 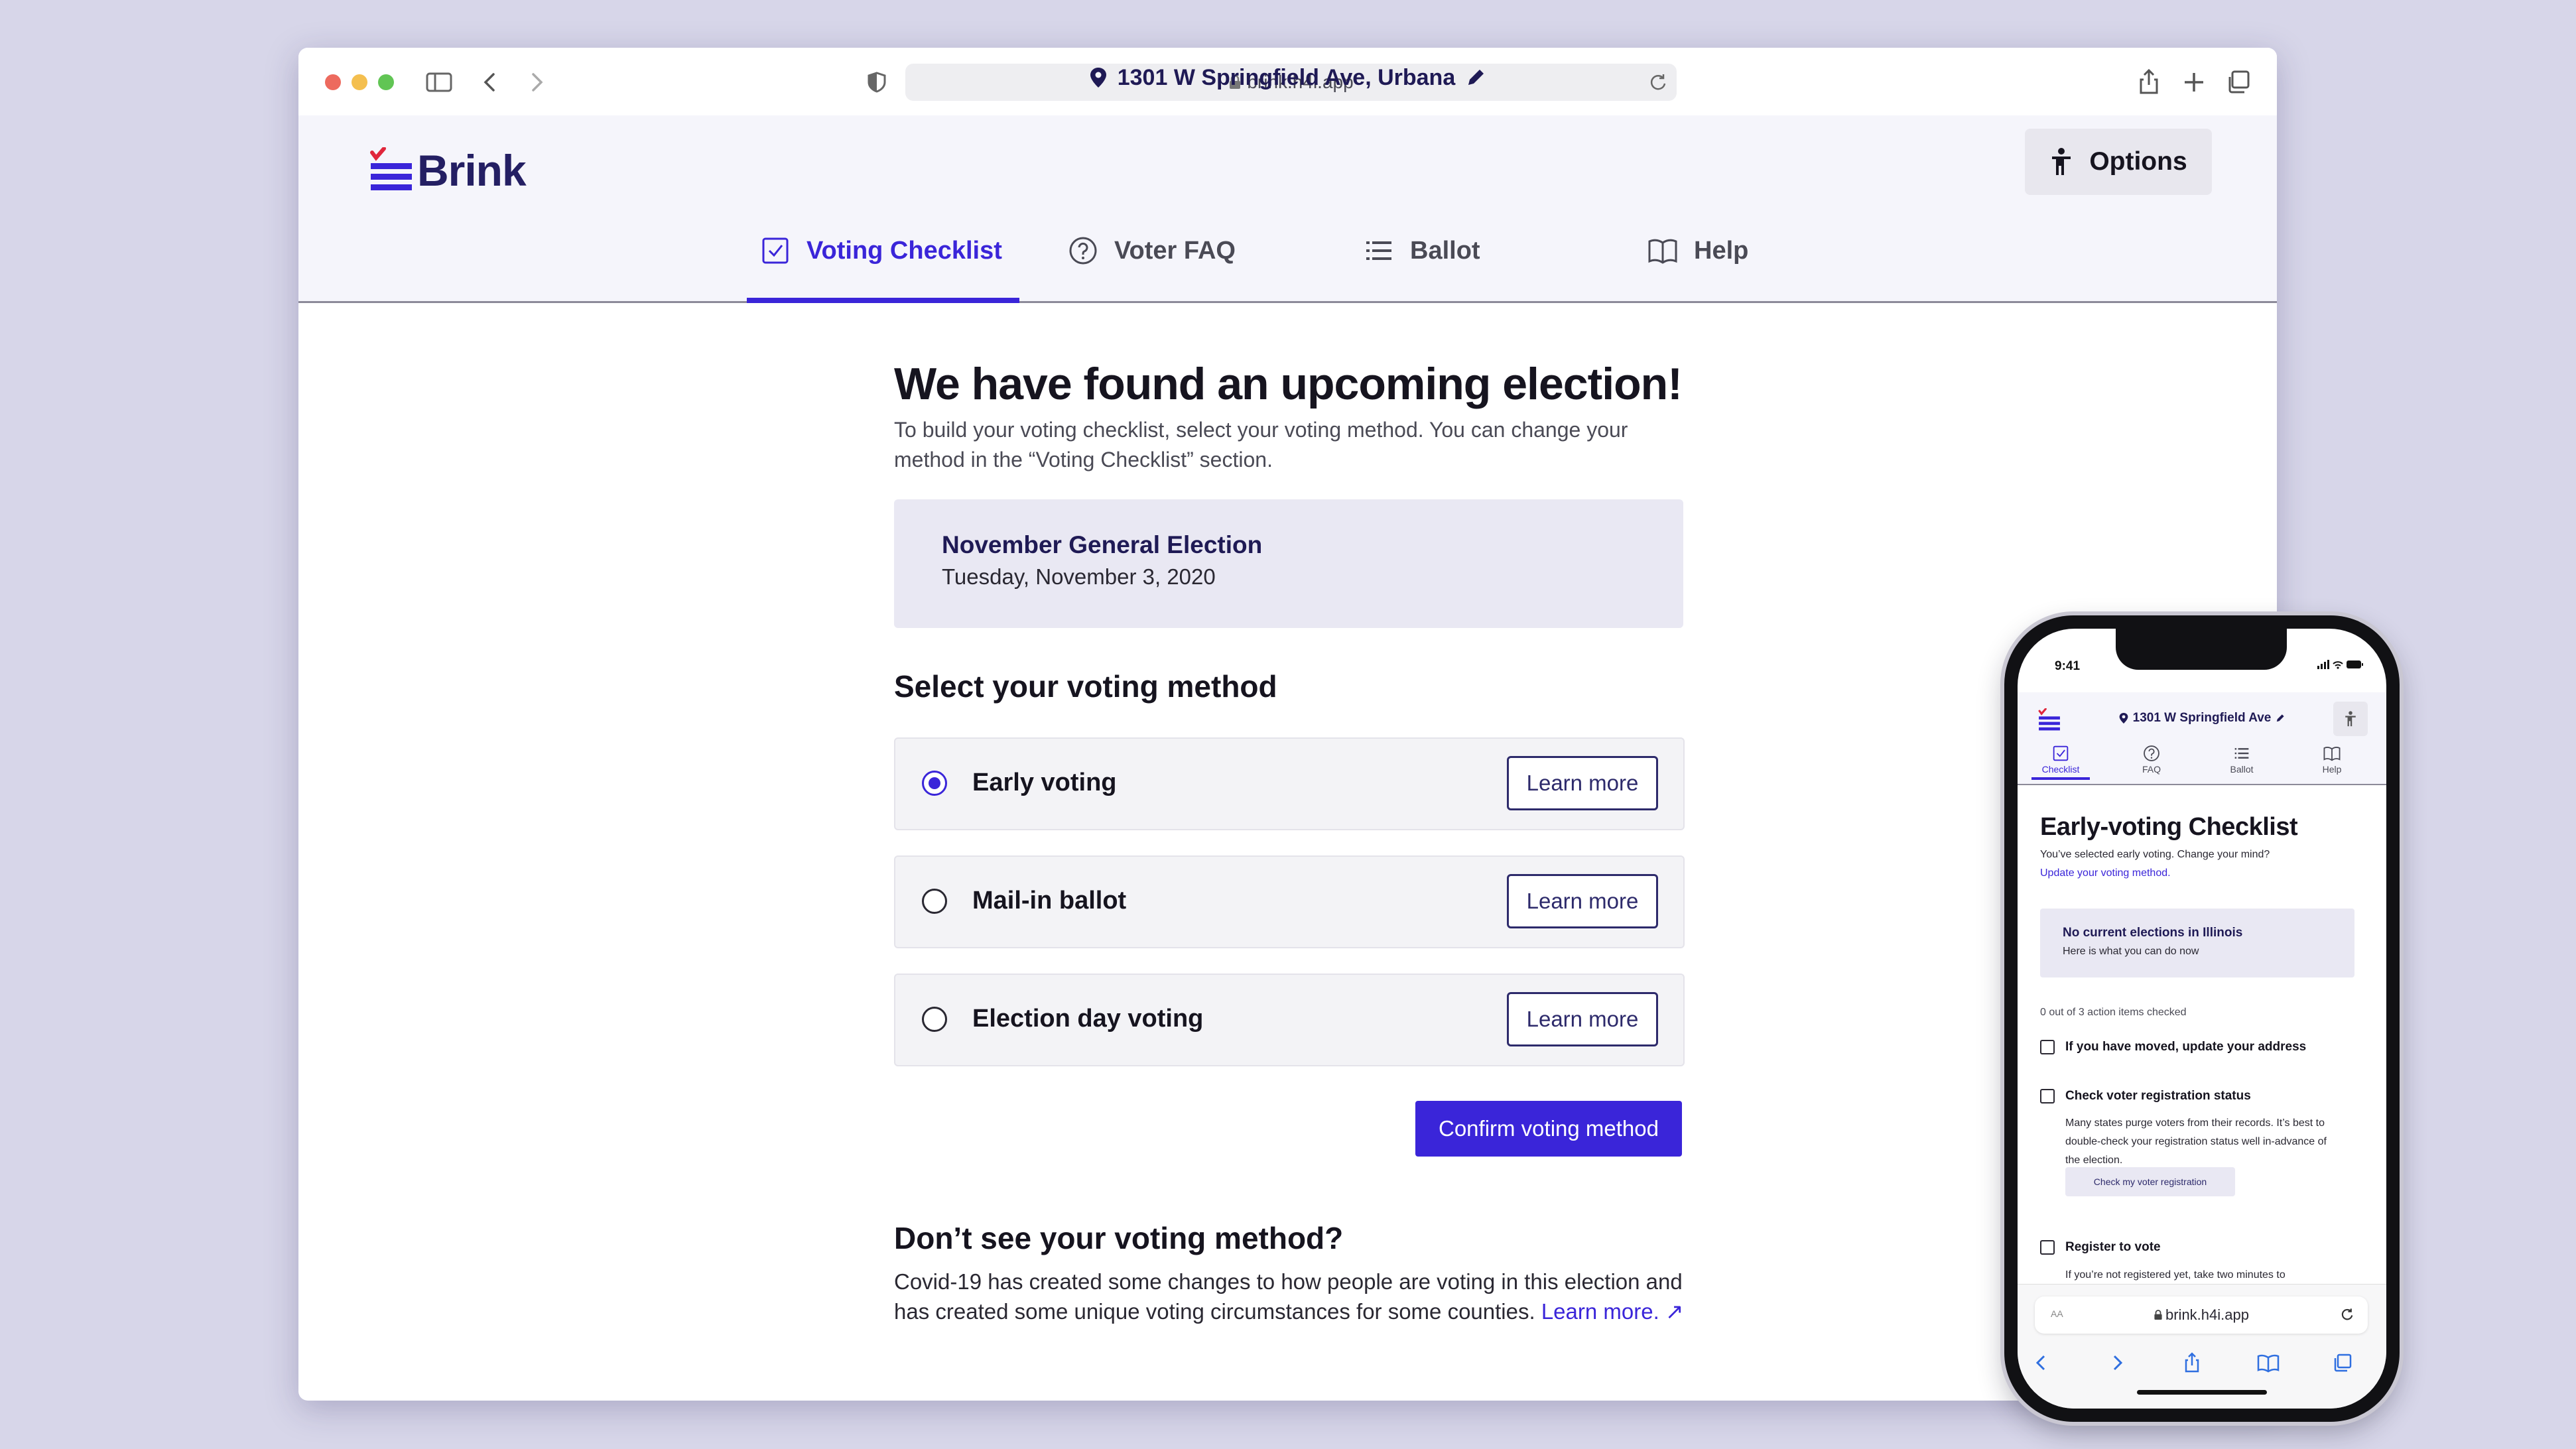 I want to click on options-button: Options, so click(x=2119, y=162).